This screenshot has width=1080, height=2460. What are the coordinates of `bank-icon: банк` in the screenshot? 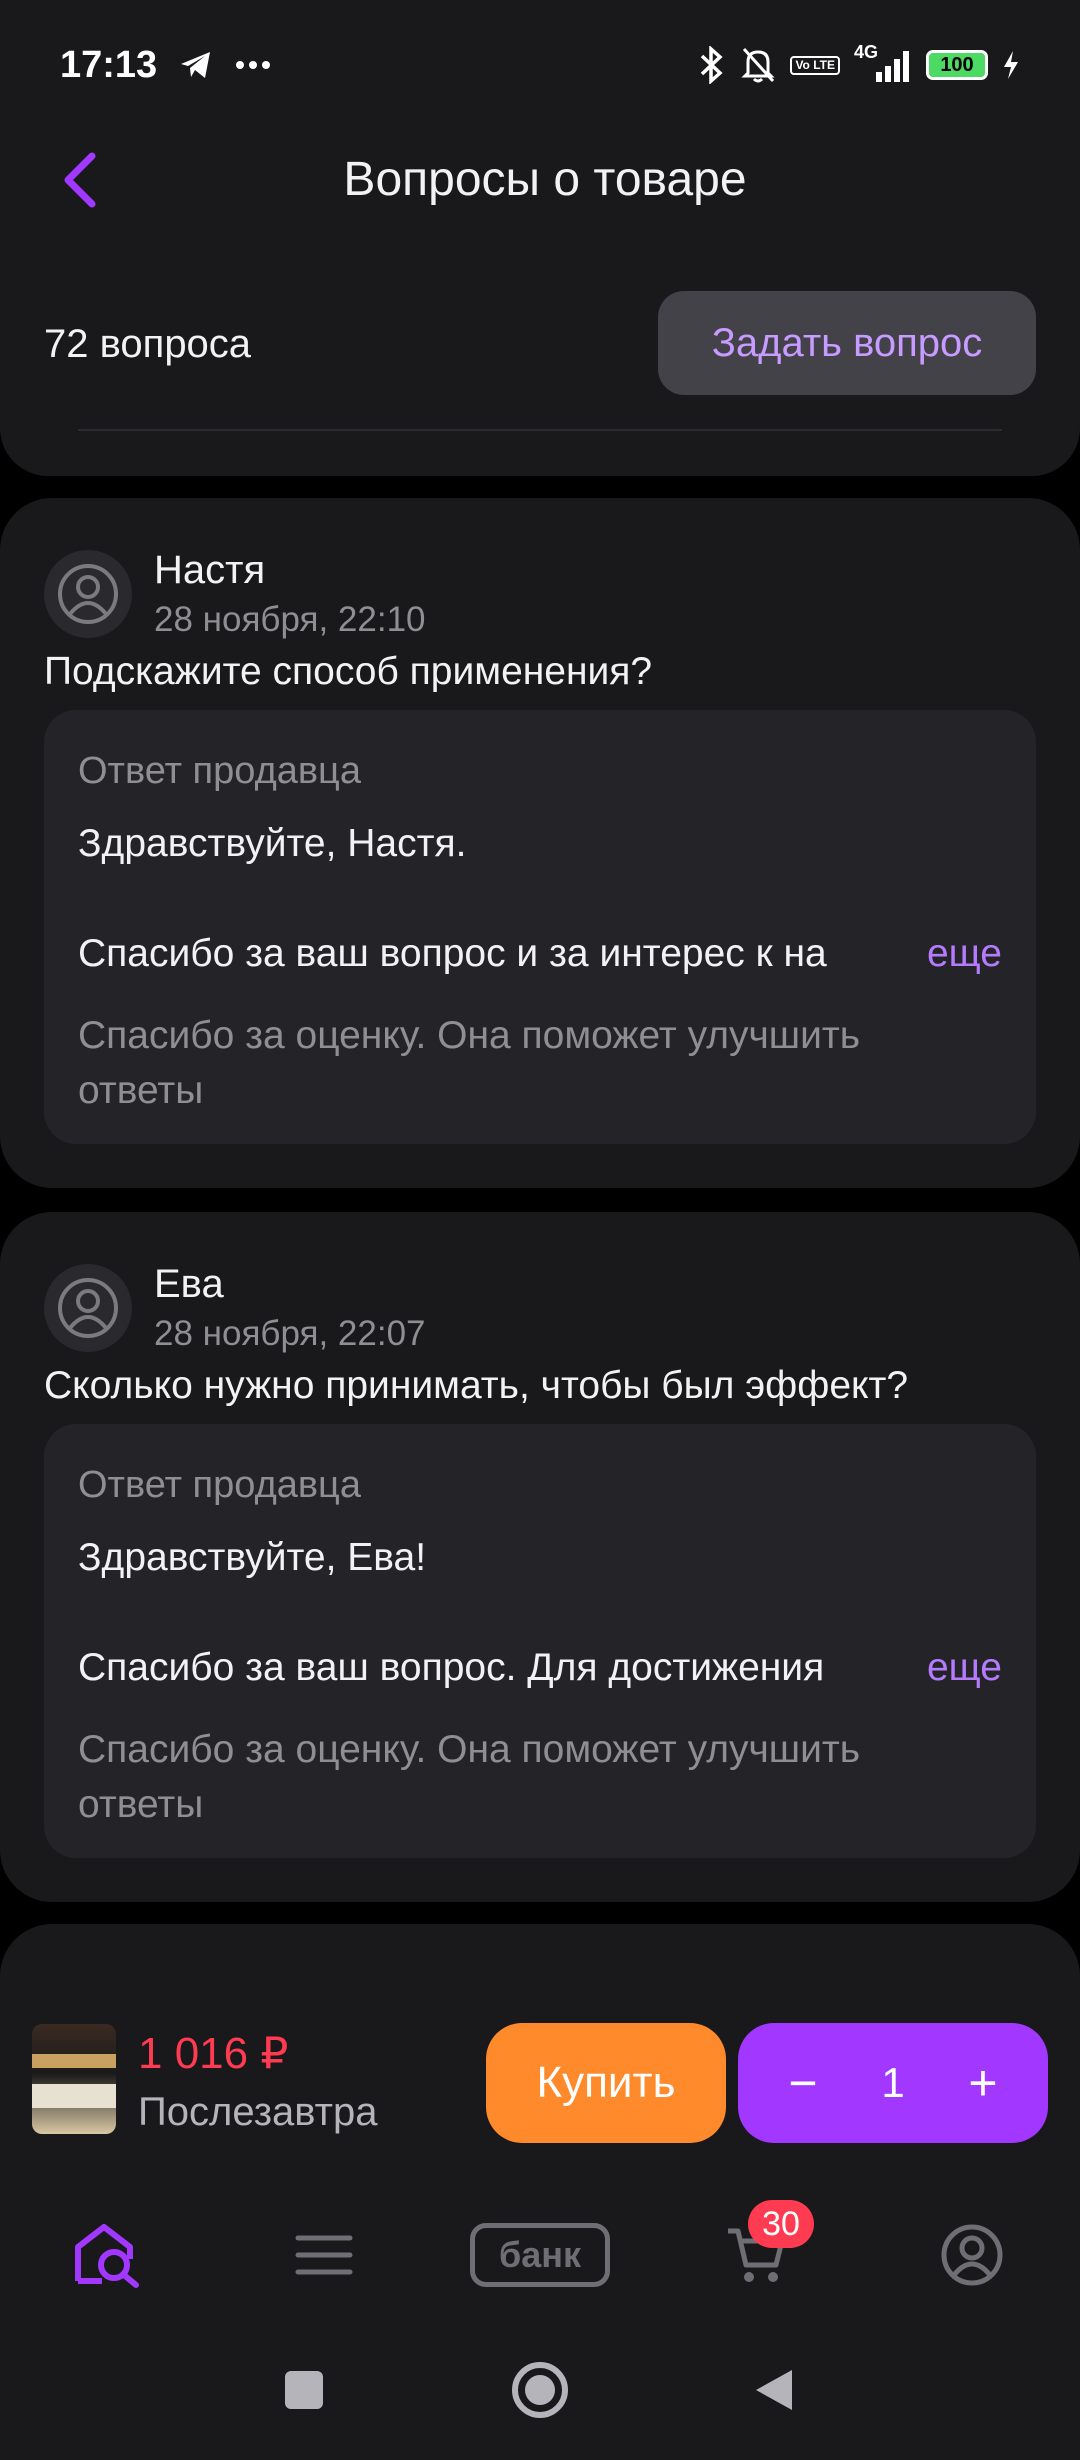 It's located at (540, 2255).